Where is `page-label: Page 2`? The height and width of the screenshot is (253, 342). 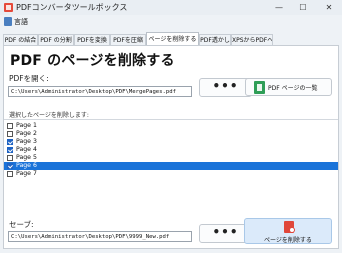
page-label: Page 2 is located at coordinates (26, 133).